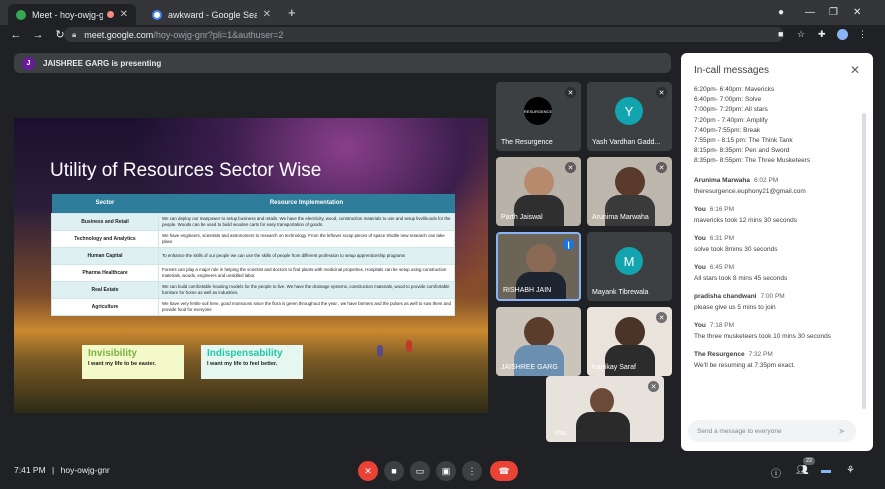  Describe the element at coordinates (862, 34) in the screenshot. I see `menu-kebab-icon: ⋮` at that location.